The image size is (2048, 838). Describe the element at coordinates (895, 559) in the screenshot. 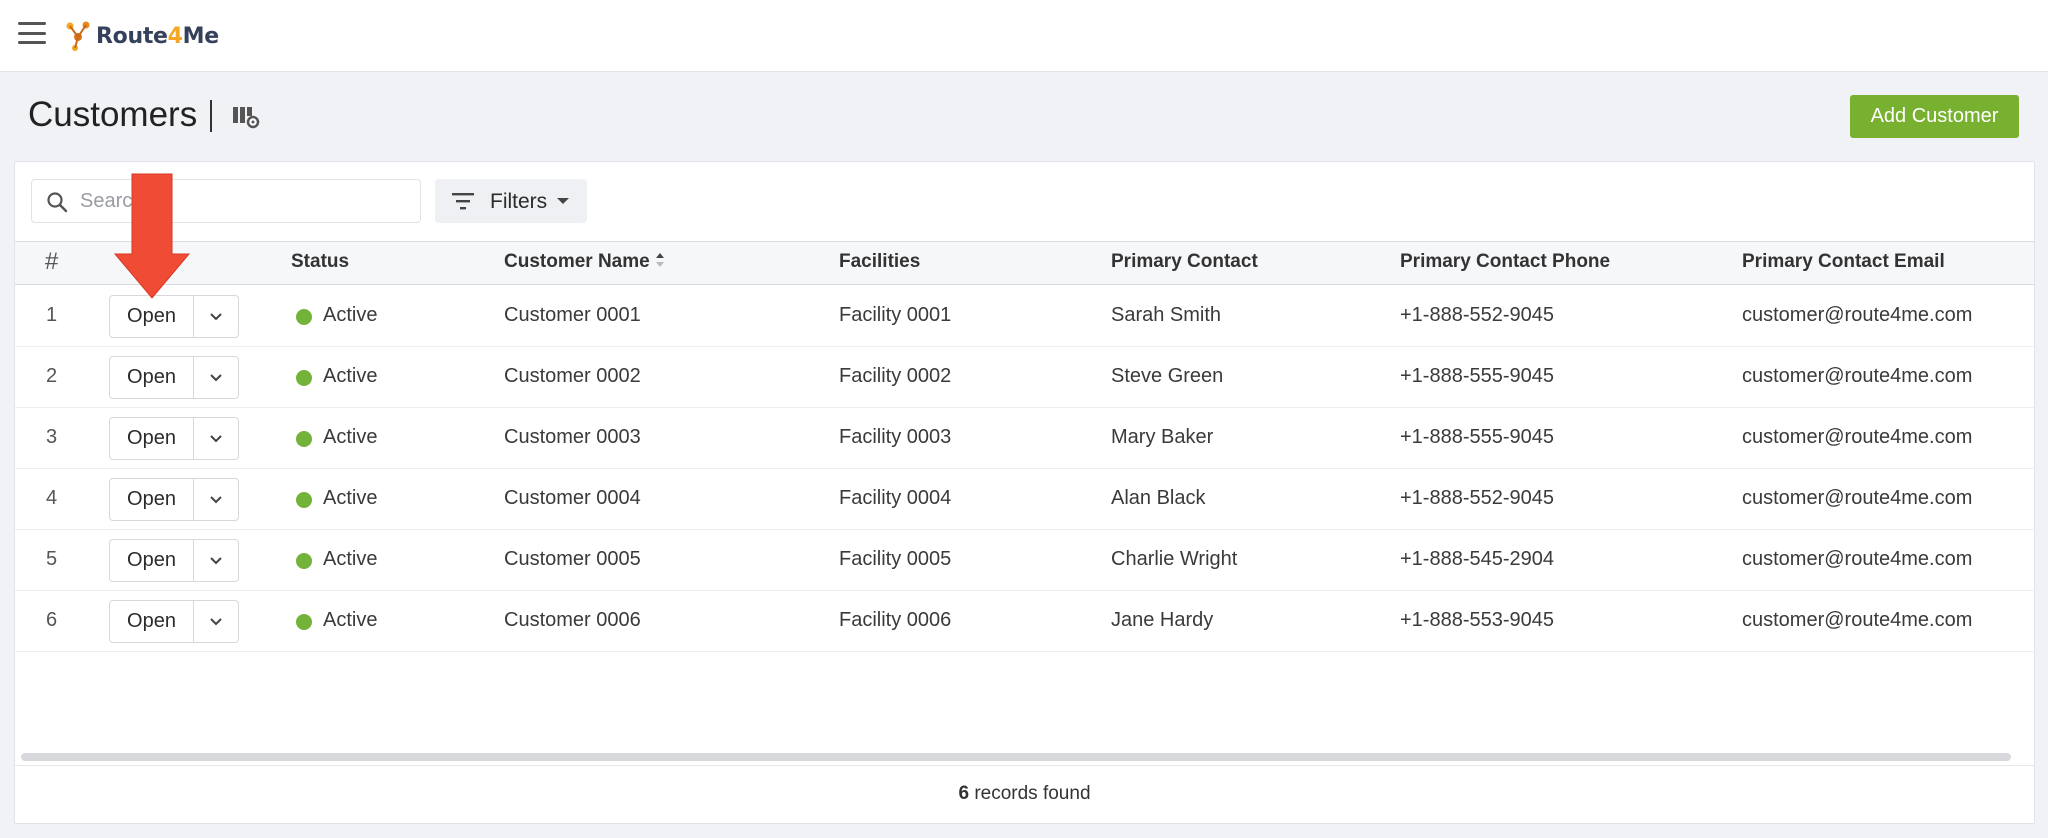

I see `facility: Facility 0005` at that location.